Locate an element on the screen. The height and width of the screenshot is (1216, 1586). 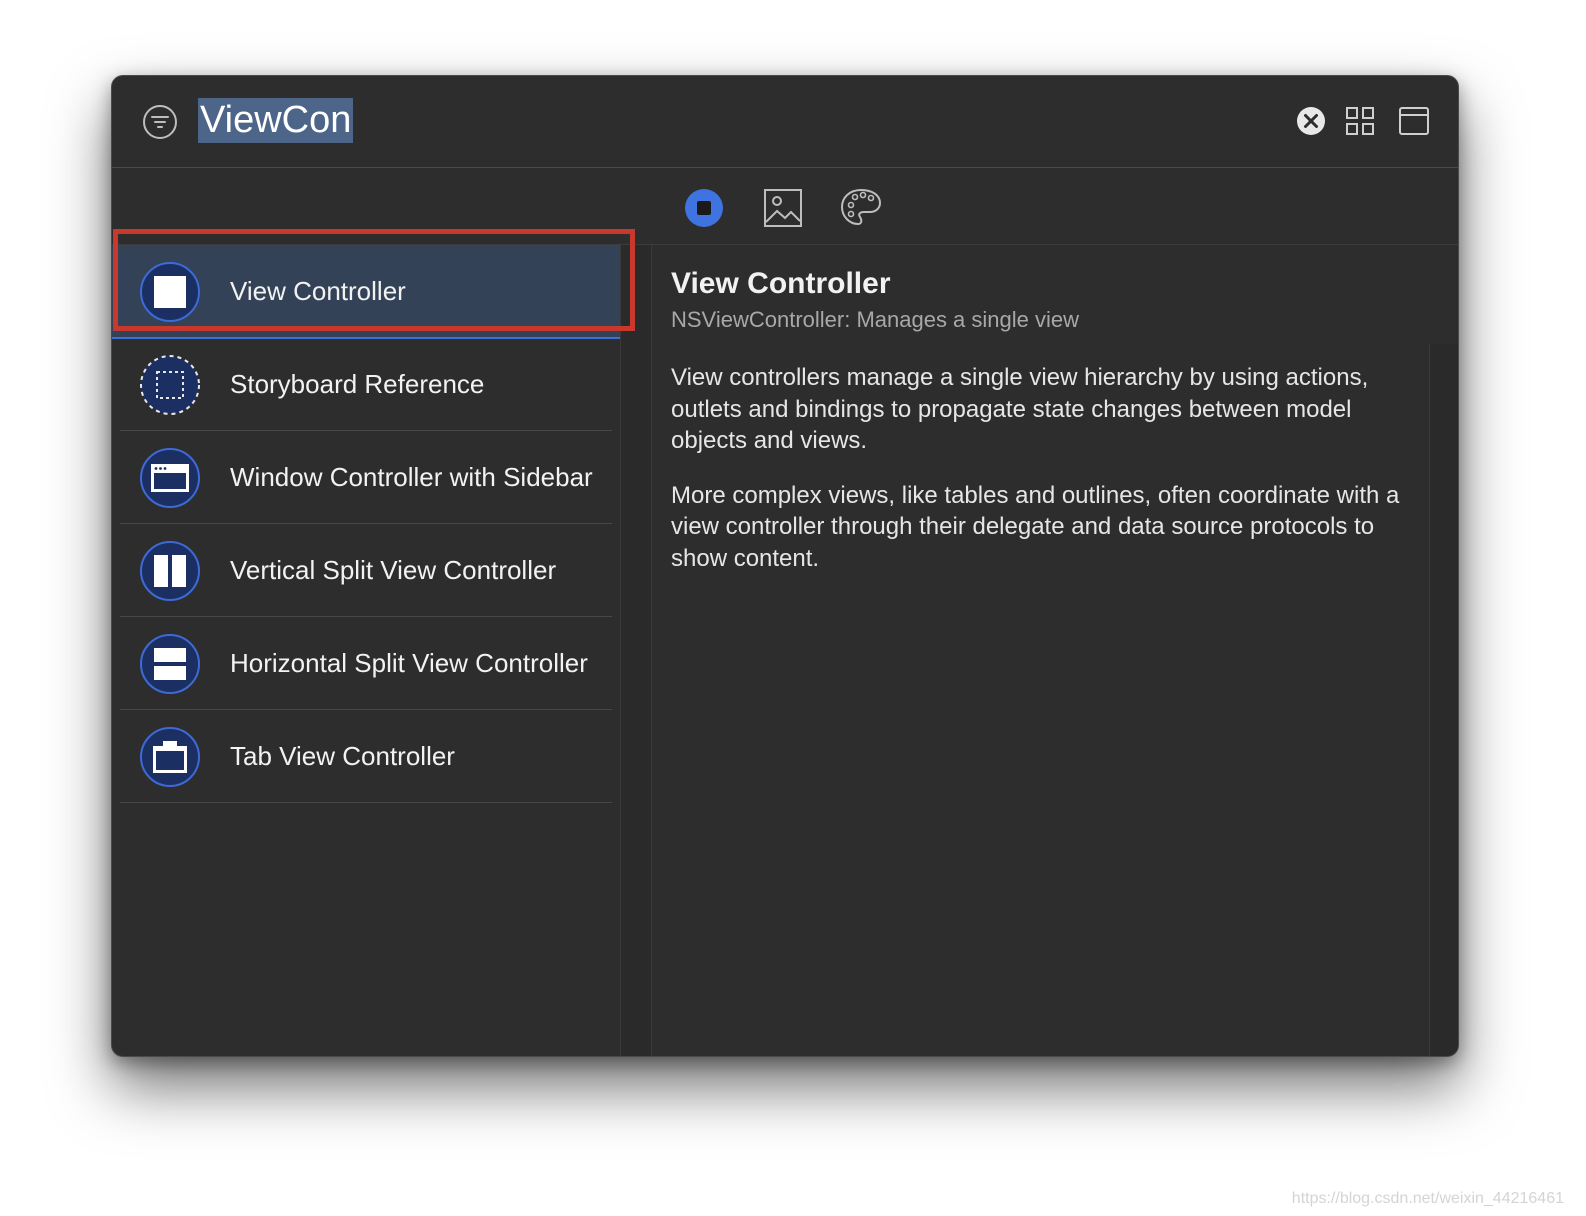
detail-subtitle: NSViewController: Manages a single view is located at coordinates (875, 319).